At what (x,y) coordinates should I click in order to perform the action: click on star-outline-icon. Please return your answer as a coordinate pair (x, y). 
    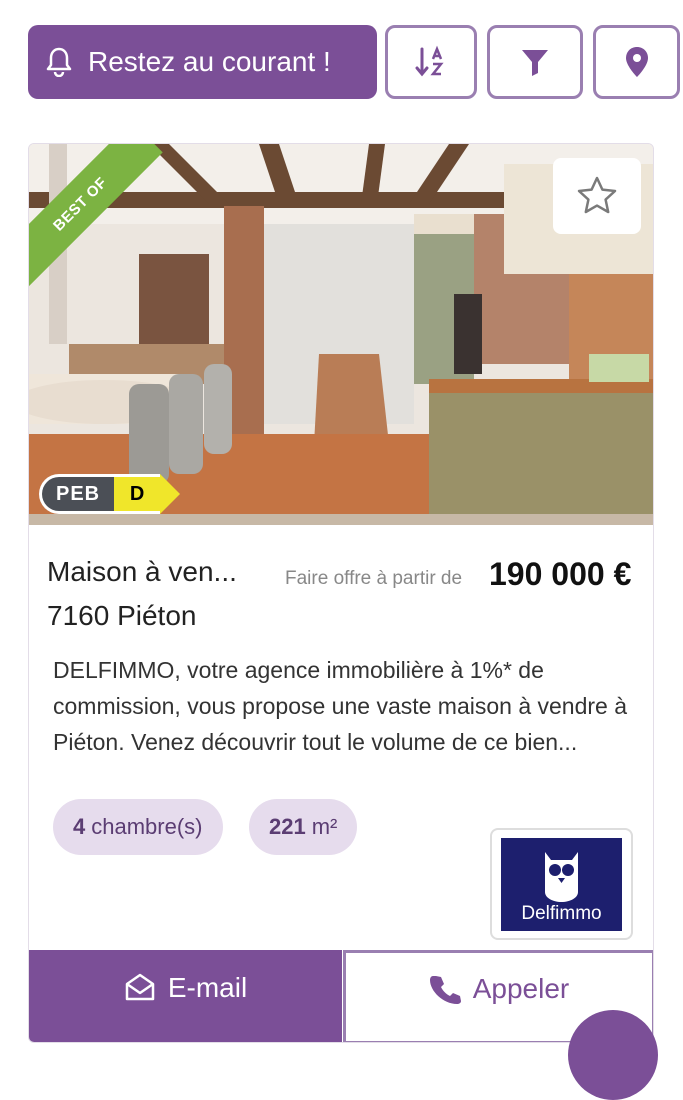
    Looking at the image, I should click on (597, 195).